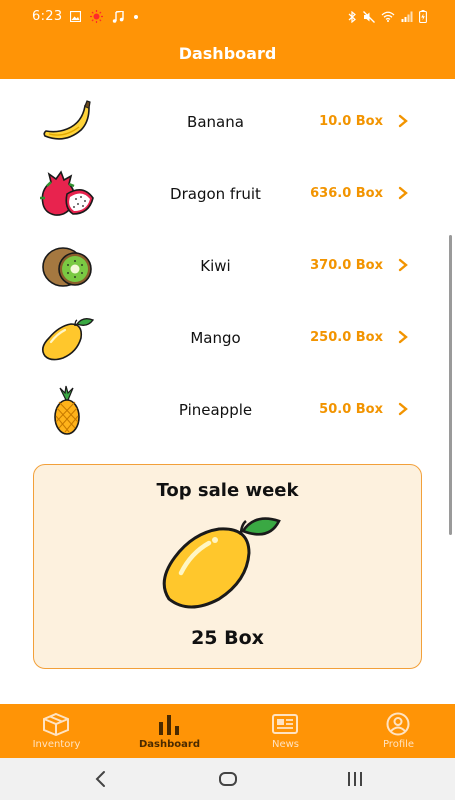  I want to click on fruit-quantity: 50.0 Box, so click(351, 409).